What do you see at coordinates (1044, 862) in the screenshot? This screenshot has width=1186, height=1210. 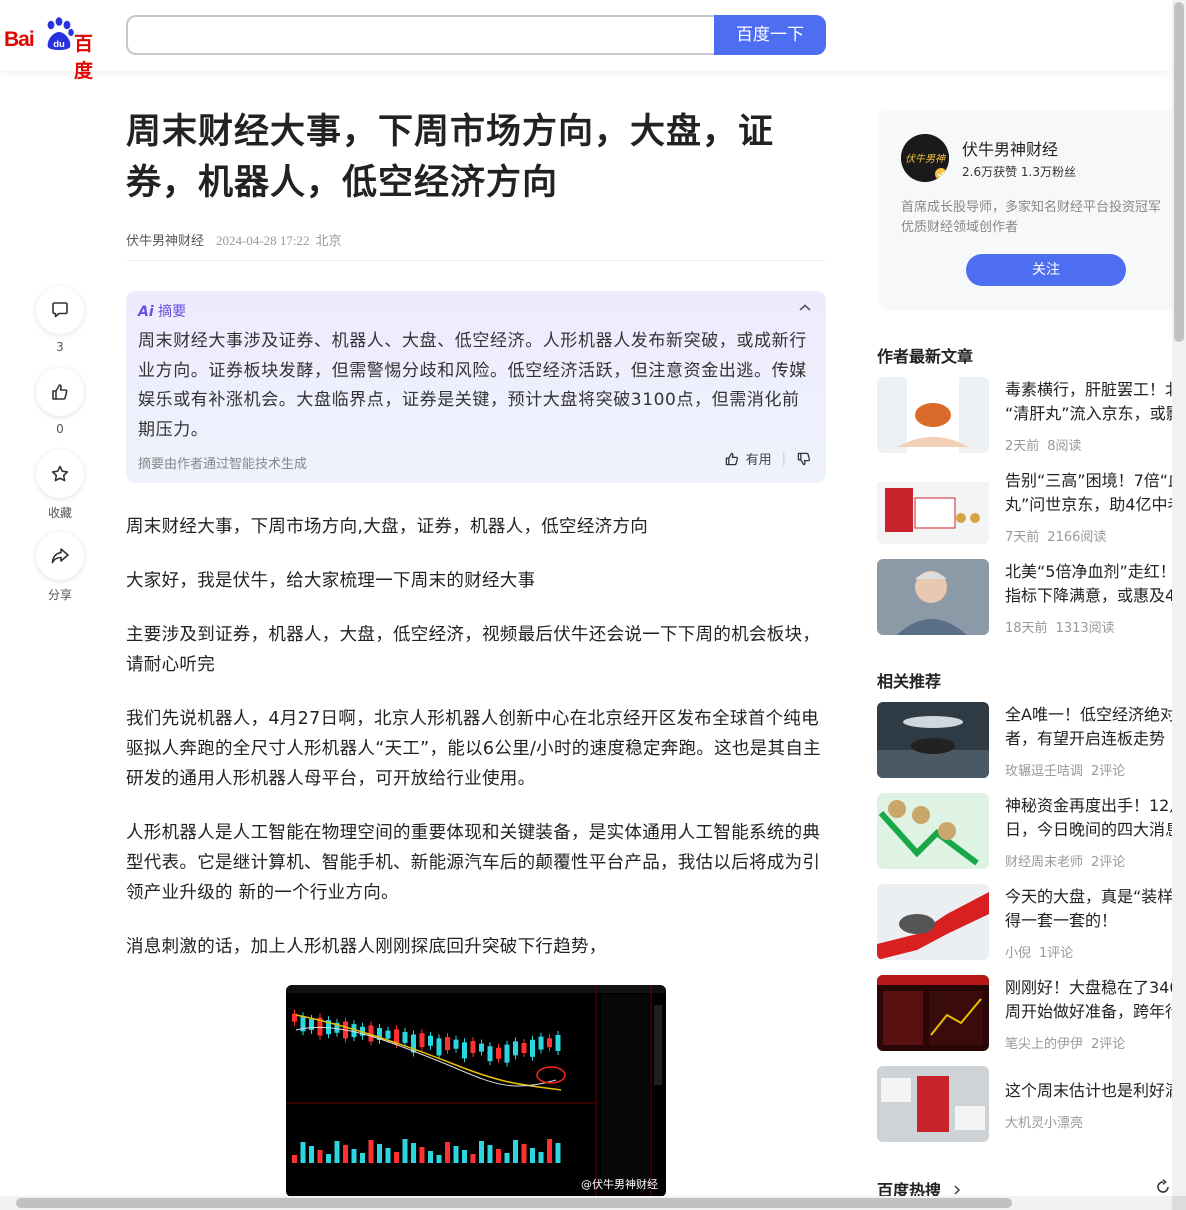 I see `item-source: 财经周末老师` at bounding box center [1044, 862].